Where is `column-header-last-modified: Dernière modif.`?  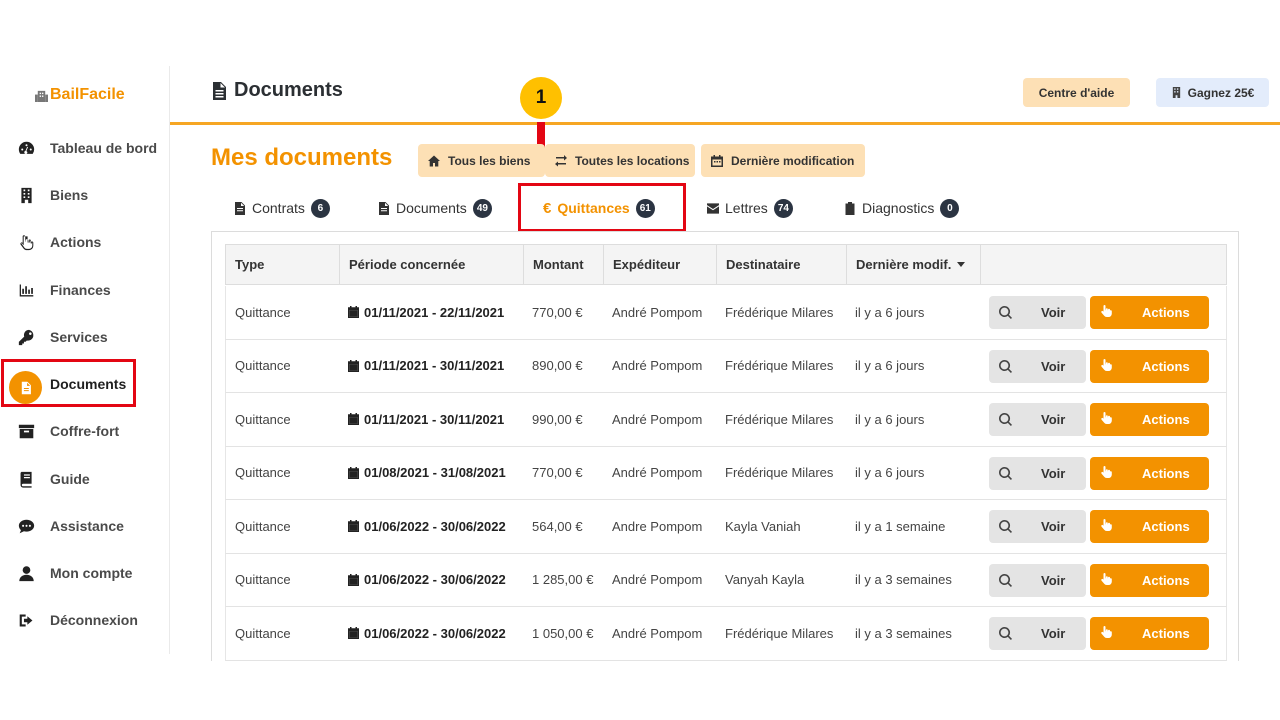 column-header-last-modified: Dernière modif. is located at coordinates (913, 264).